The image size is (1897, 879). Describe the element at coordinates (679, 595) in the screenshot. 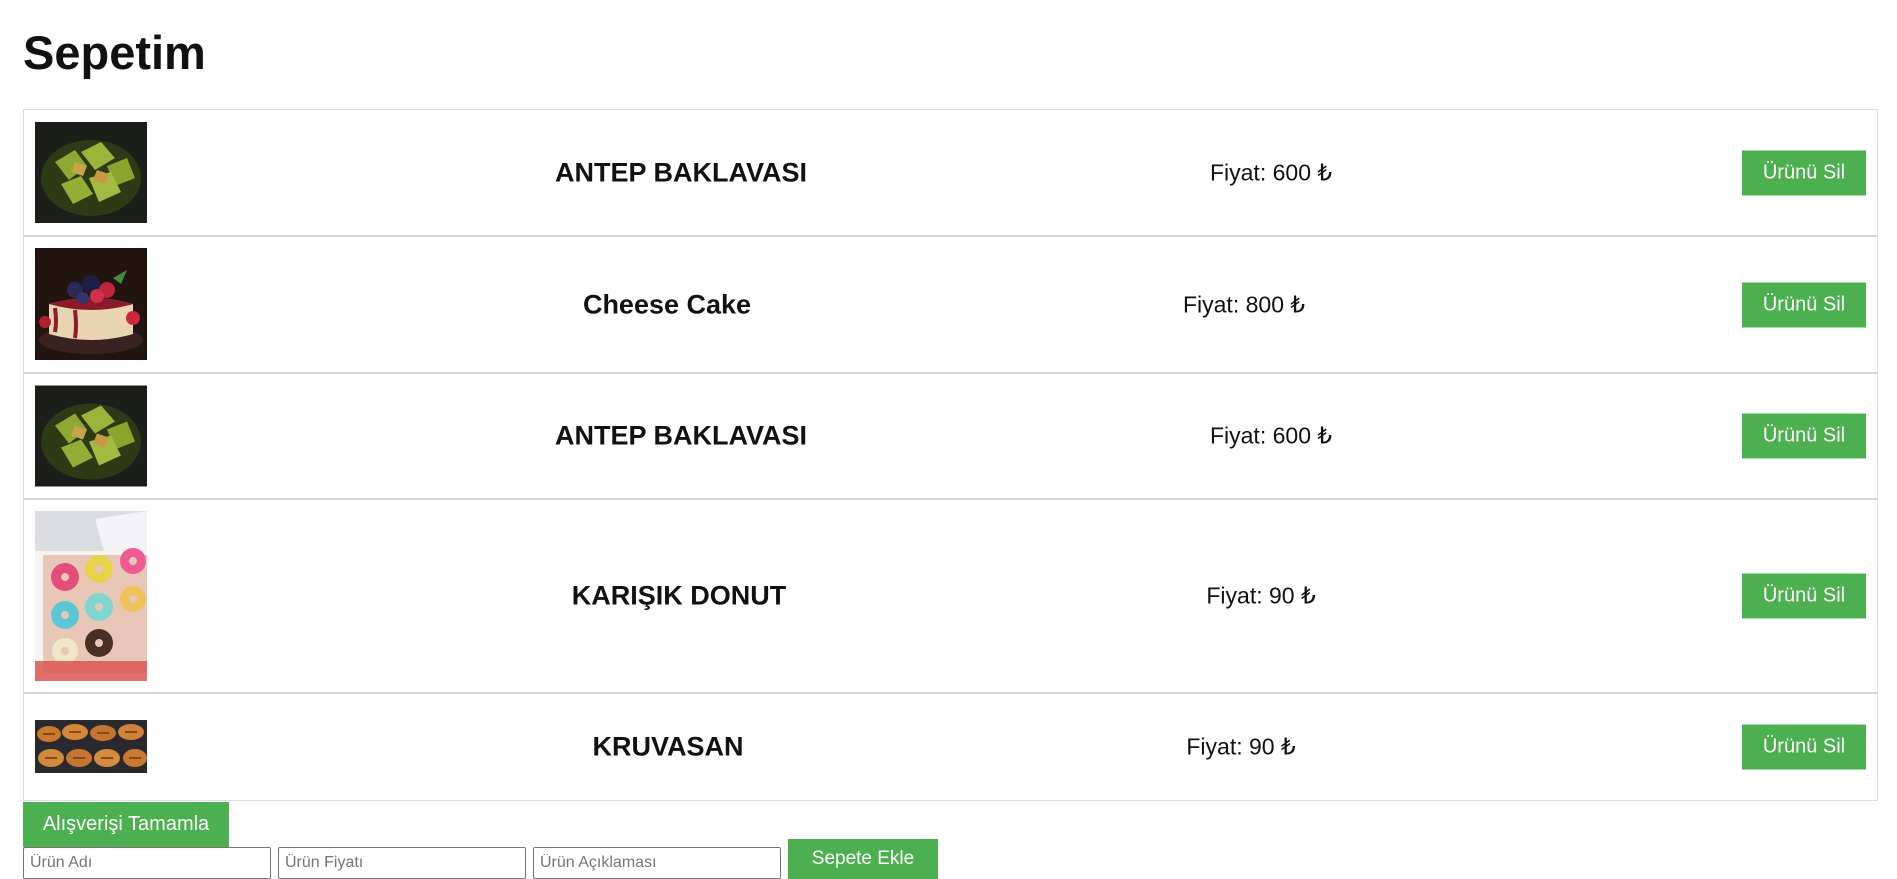

I see `product-name: KARIŞIK DONUT` at that location.